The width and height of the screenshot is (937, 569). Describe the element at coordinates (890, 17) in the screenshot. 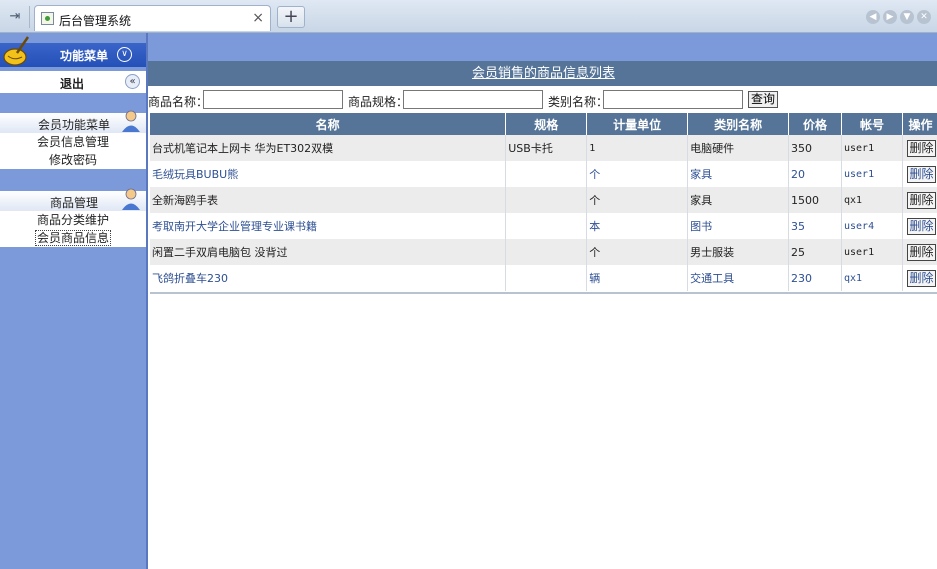

I see `forward-circle-icon: ▶` at that location.